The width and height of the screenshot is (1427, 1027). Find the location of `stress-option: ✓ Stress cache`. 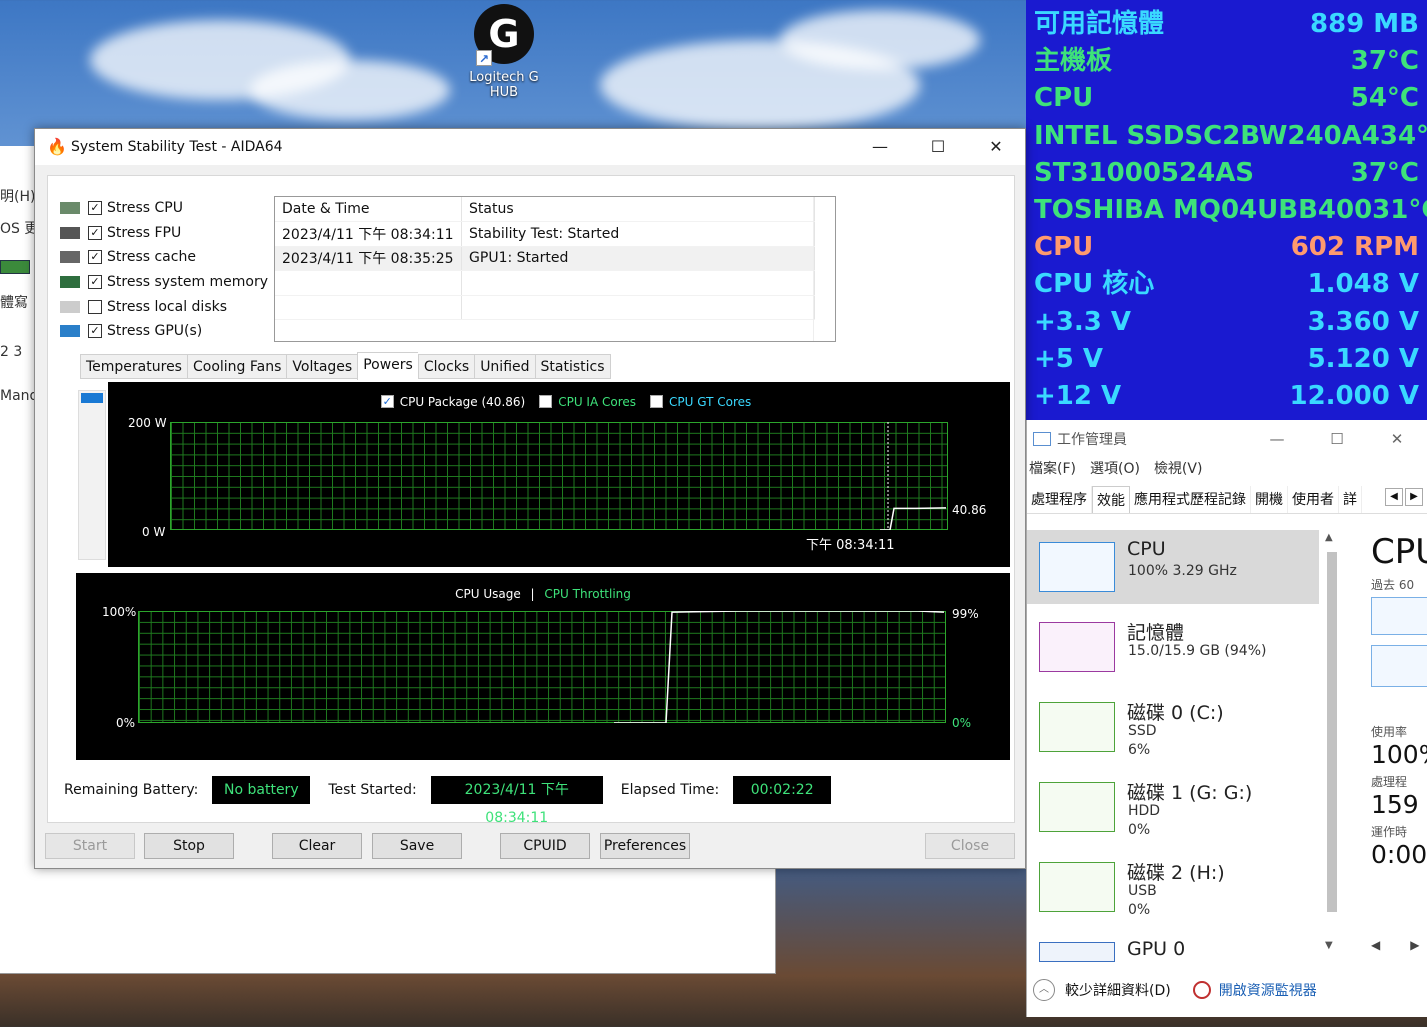

stress-option: ✓ Stress cache is located at coordinates (164, 257).